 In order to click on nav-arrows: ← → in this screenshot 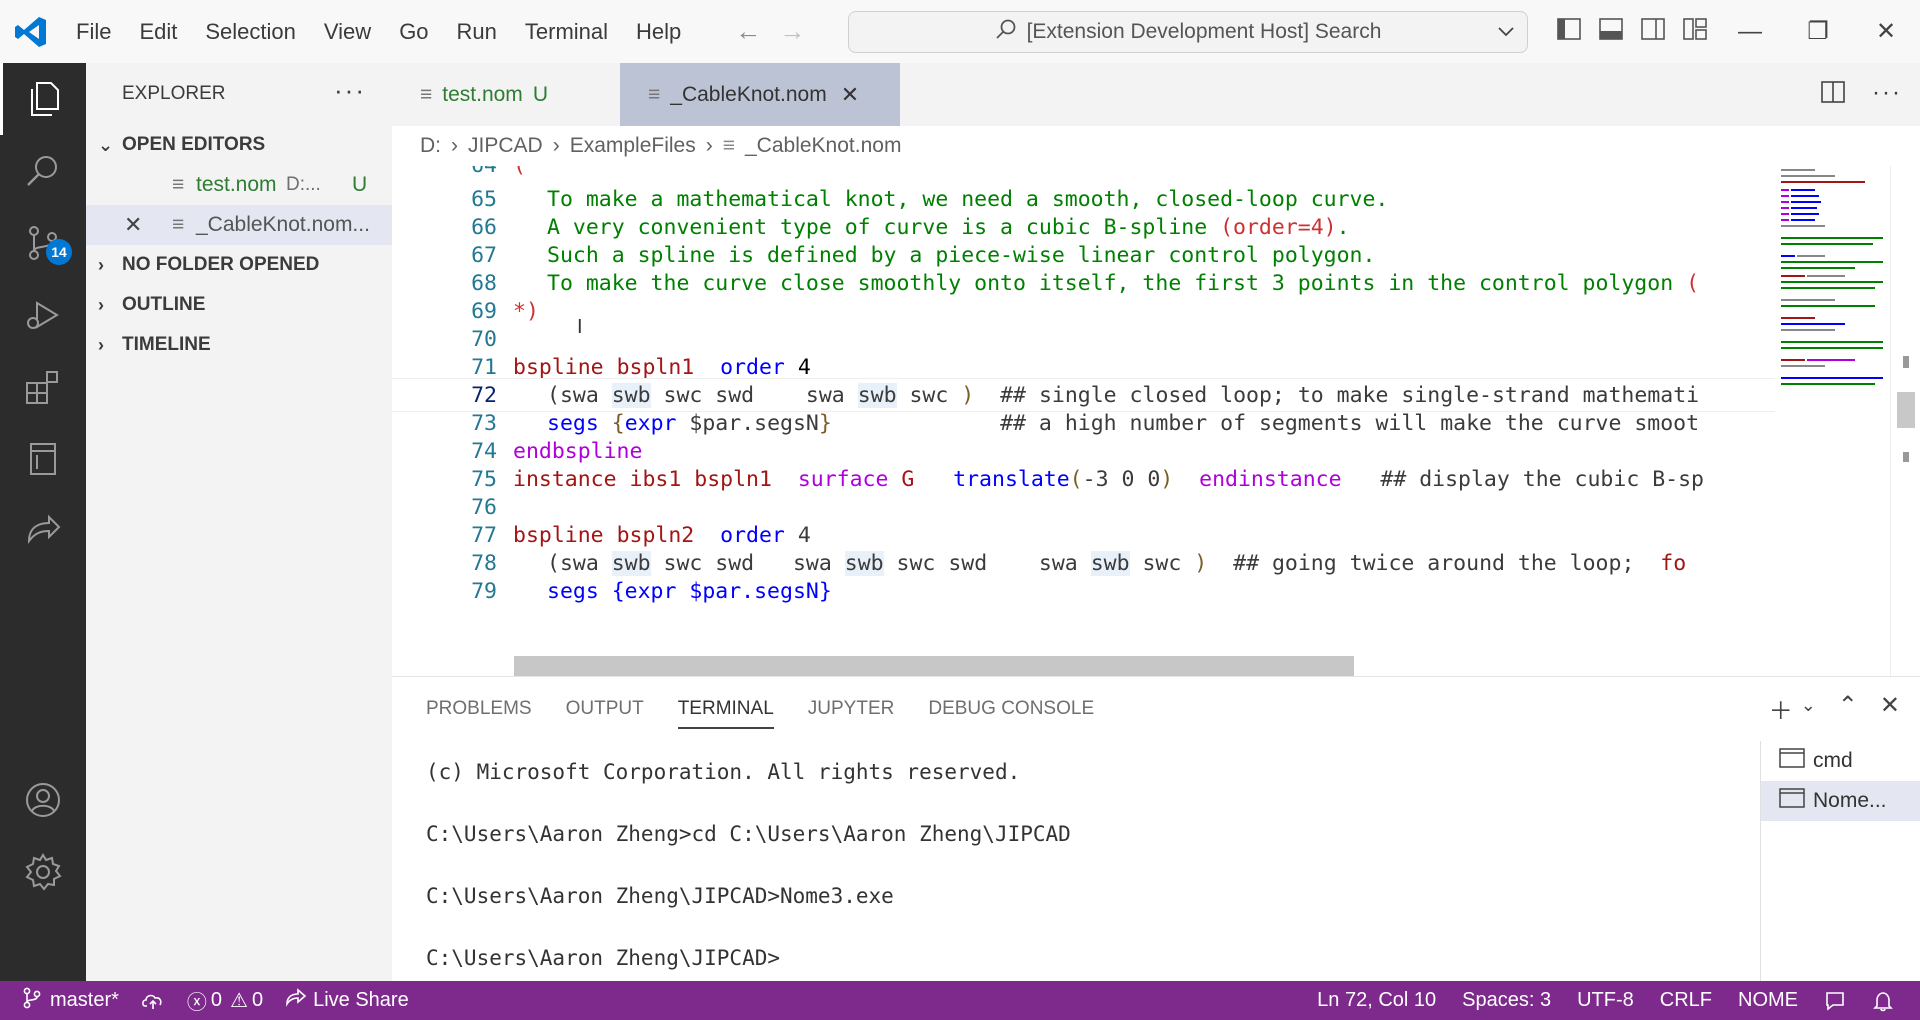, I will do `click(770, 31)`.